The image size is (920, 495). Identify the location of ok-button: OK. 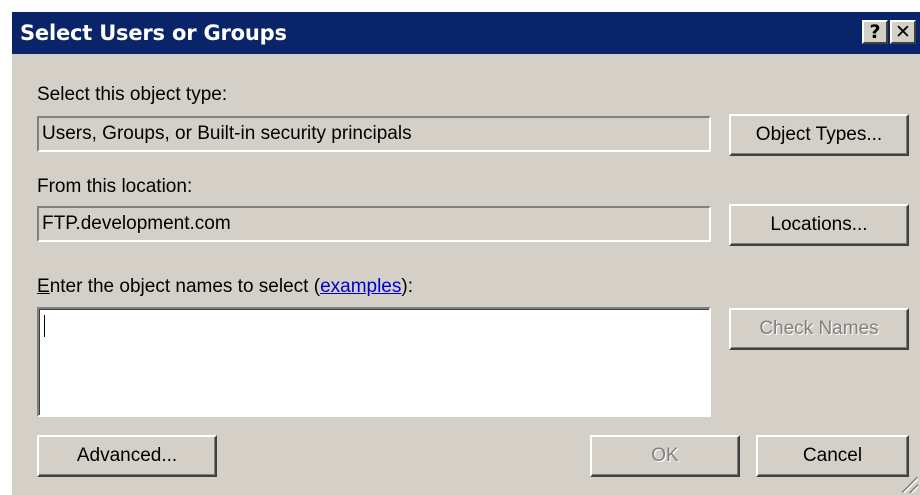
(665, 456).